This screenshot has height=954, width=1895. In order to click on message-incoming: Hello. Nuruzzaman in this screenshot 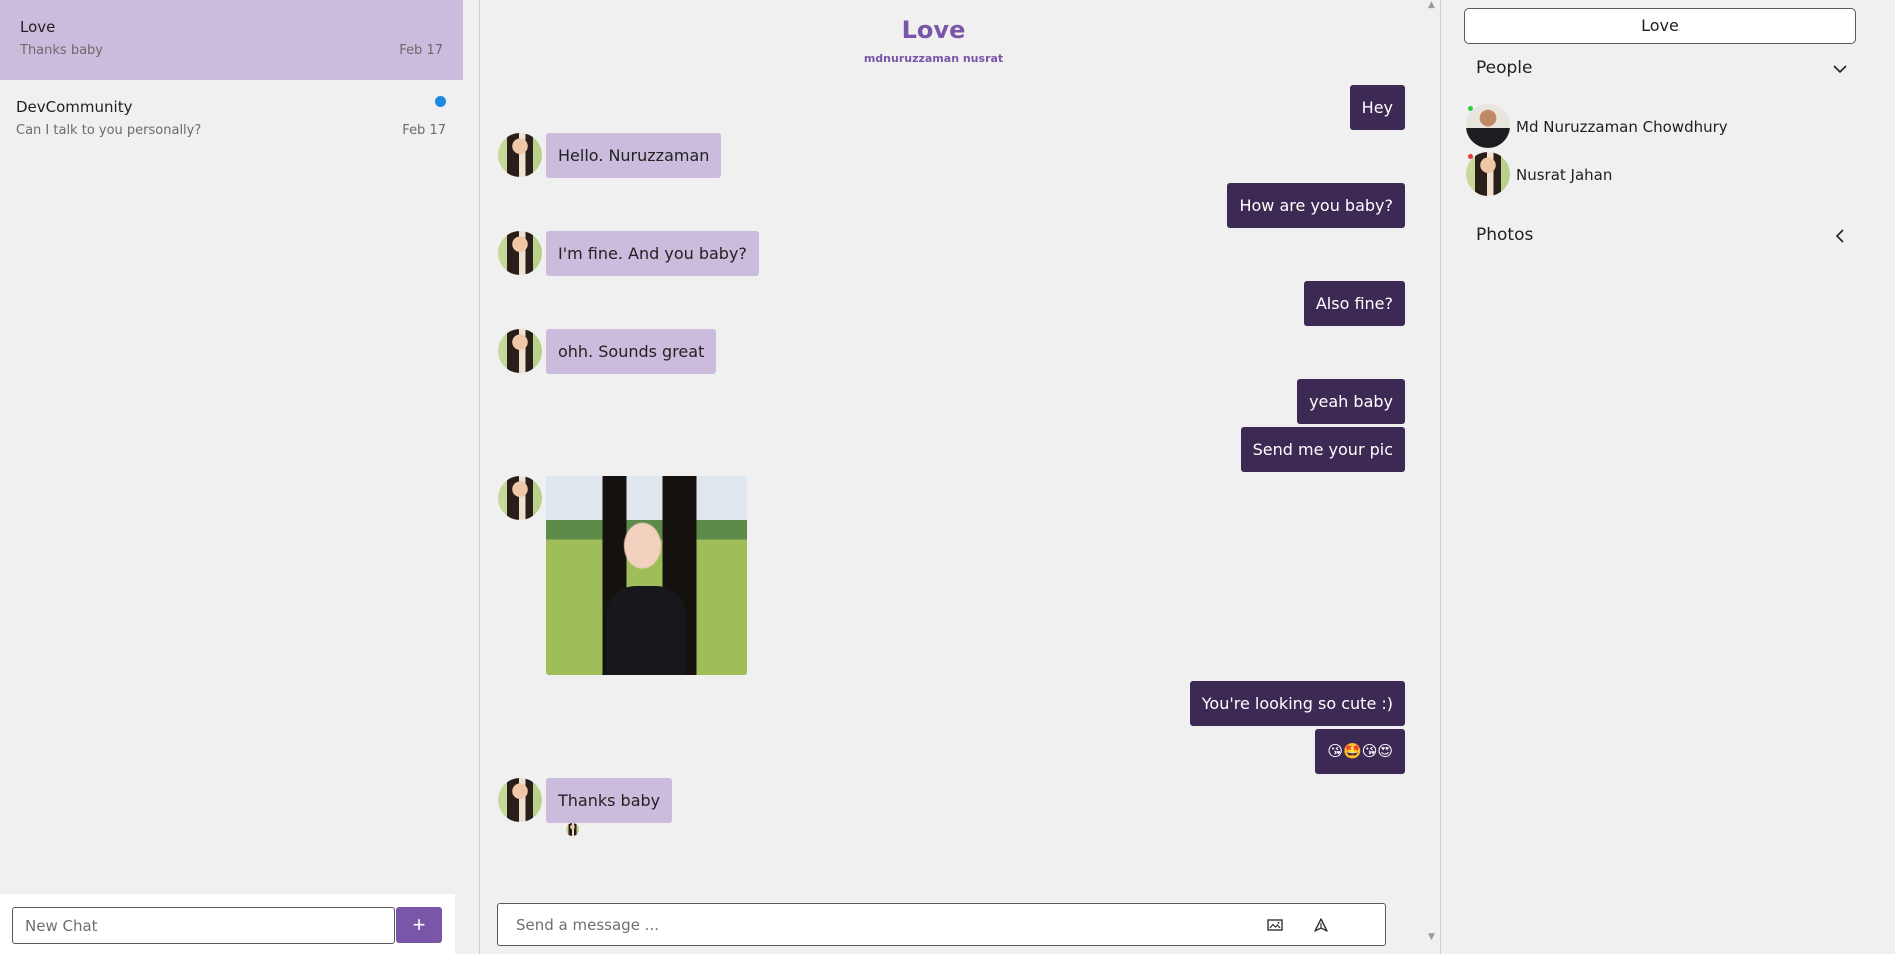, I will do `click(634, 155)`.